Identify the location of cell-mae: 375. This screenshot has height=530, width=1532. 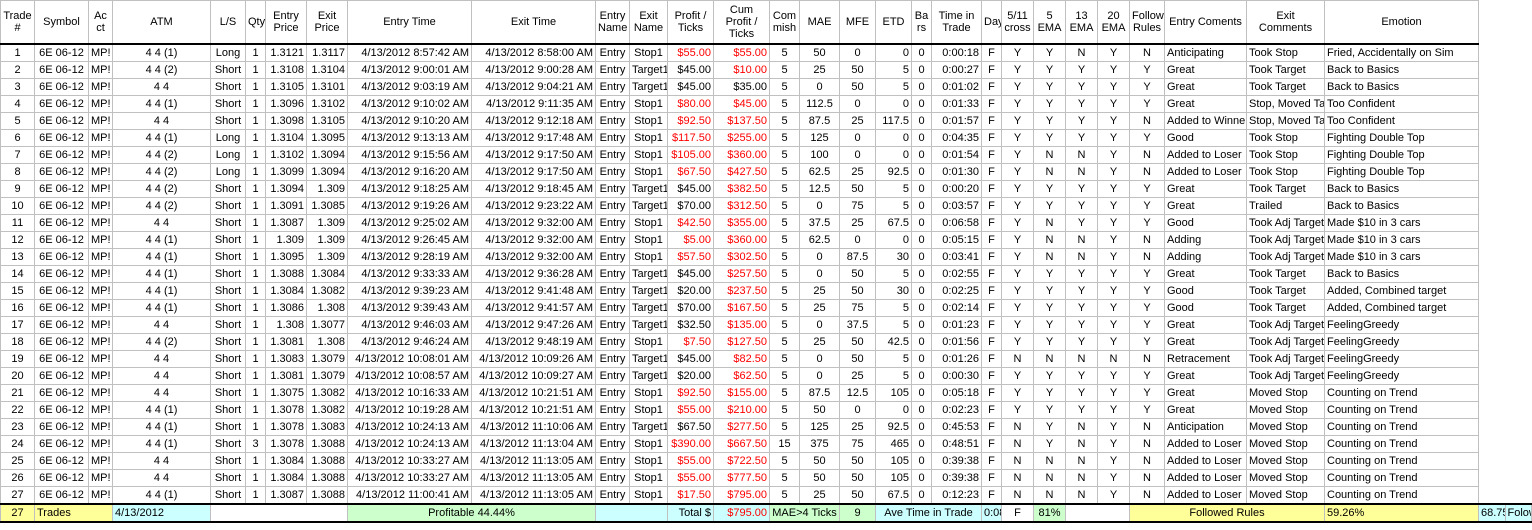
(819, 444).